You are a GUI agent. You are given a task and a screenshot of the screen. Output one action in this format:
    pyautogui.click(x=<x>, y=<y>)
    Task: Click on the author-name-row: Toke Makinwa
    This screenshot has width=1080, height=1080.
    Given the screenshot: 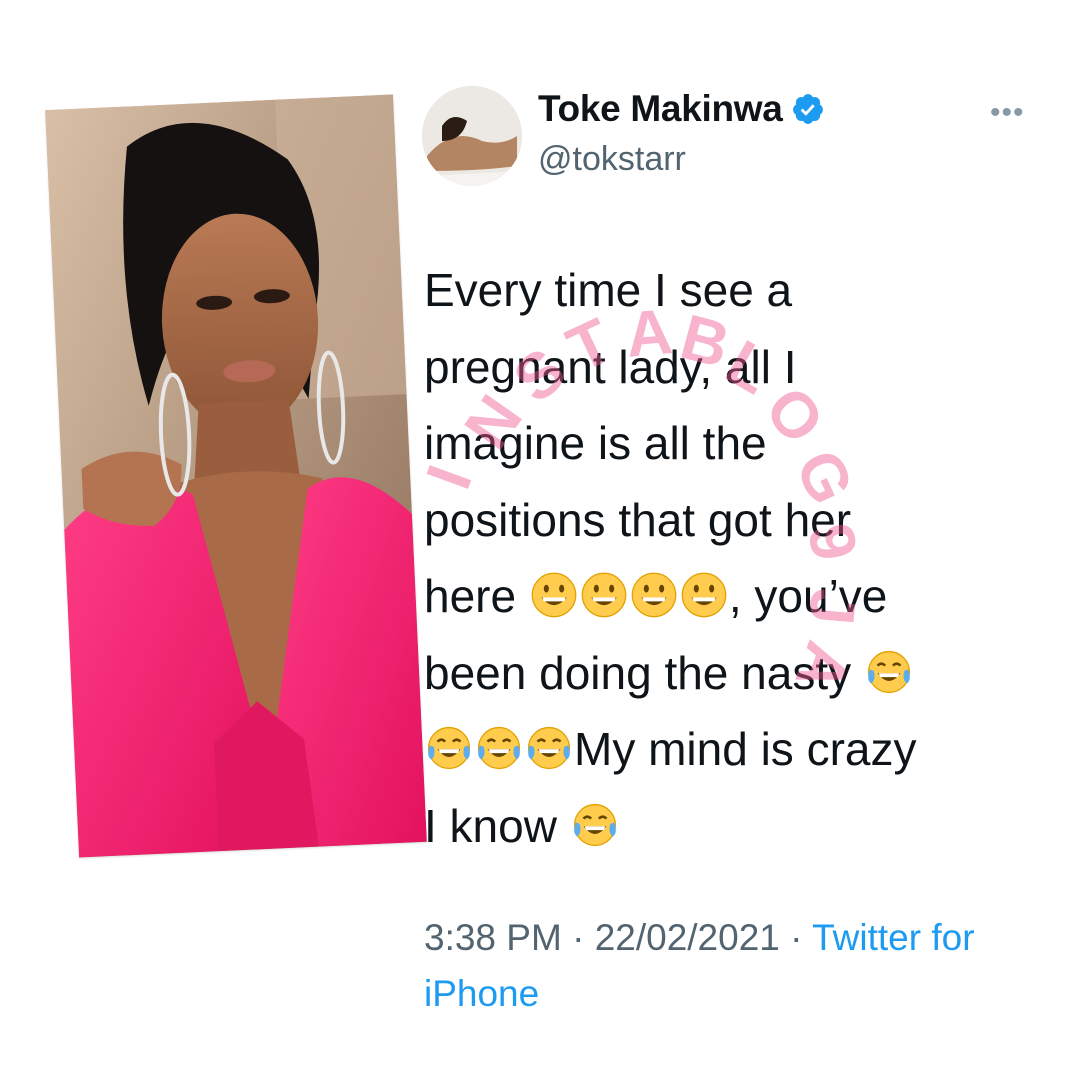 What is the action you would take?
    pyautogui.click(x=681, y=109)
    